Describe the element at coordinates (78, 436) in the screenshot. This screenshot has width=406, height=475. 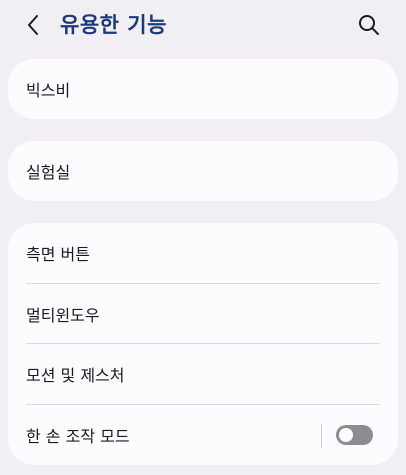
I see `one-handed-mode-label: 한 손 조작 모드` at that location.